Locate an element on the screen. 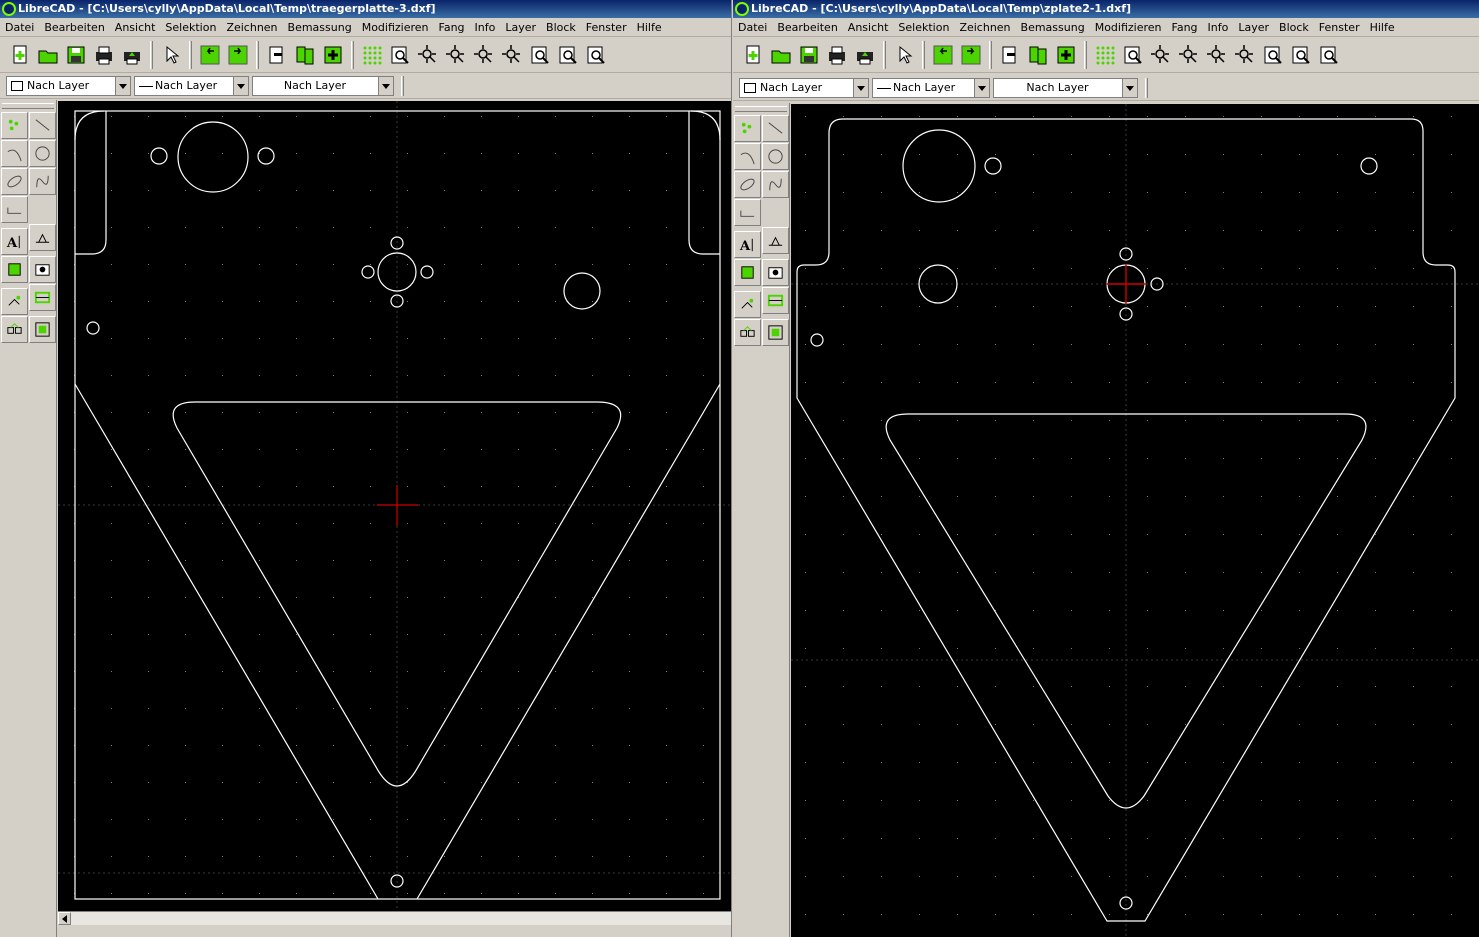 This screenshot has width=1479, height=937. zoom-auto-button is located at coordinates (1245, 55).